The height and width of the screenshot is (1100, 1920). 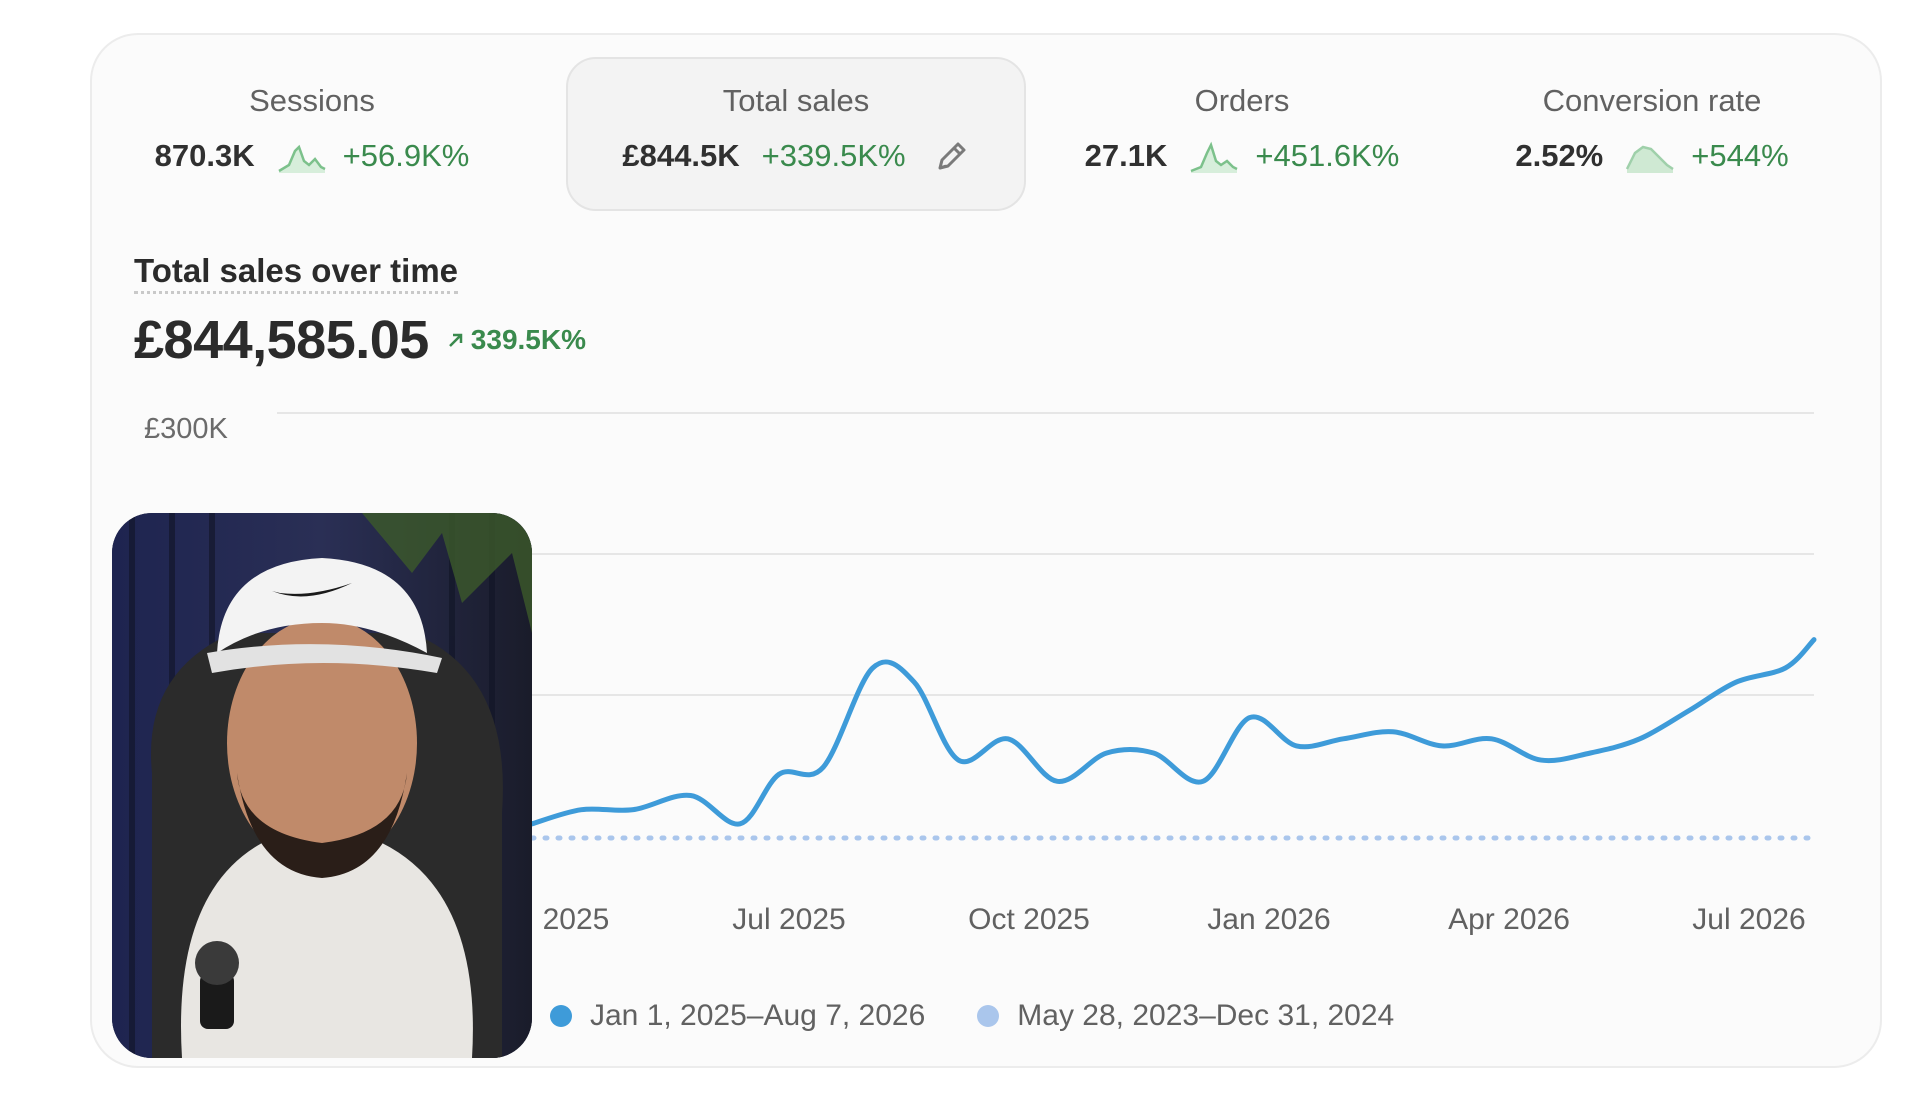 I want to click on webcam-overlay, so click(x=322, y=785).